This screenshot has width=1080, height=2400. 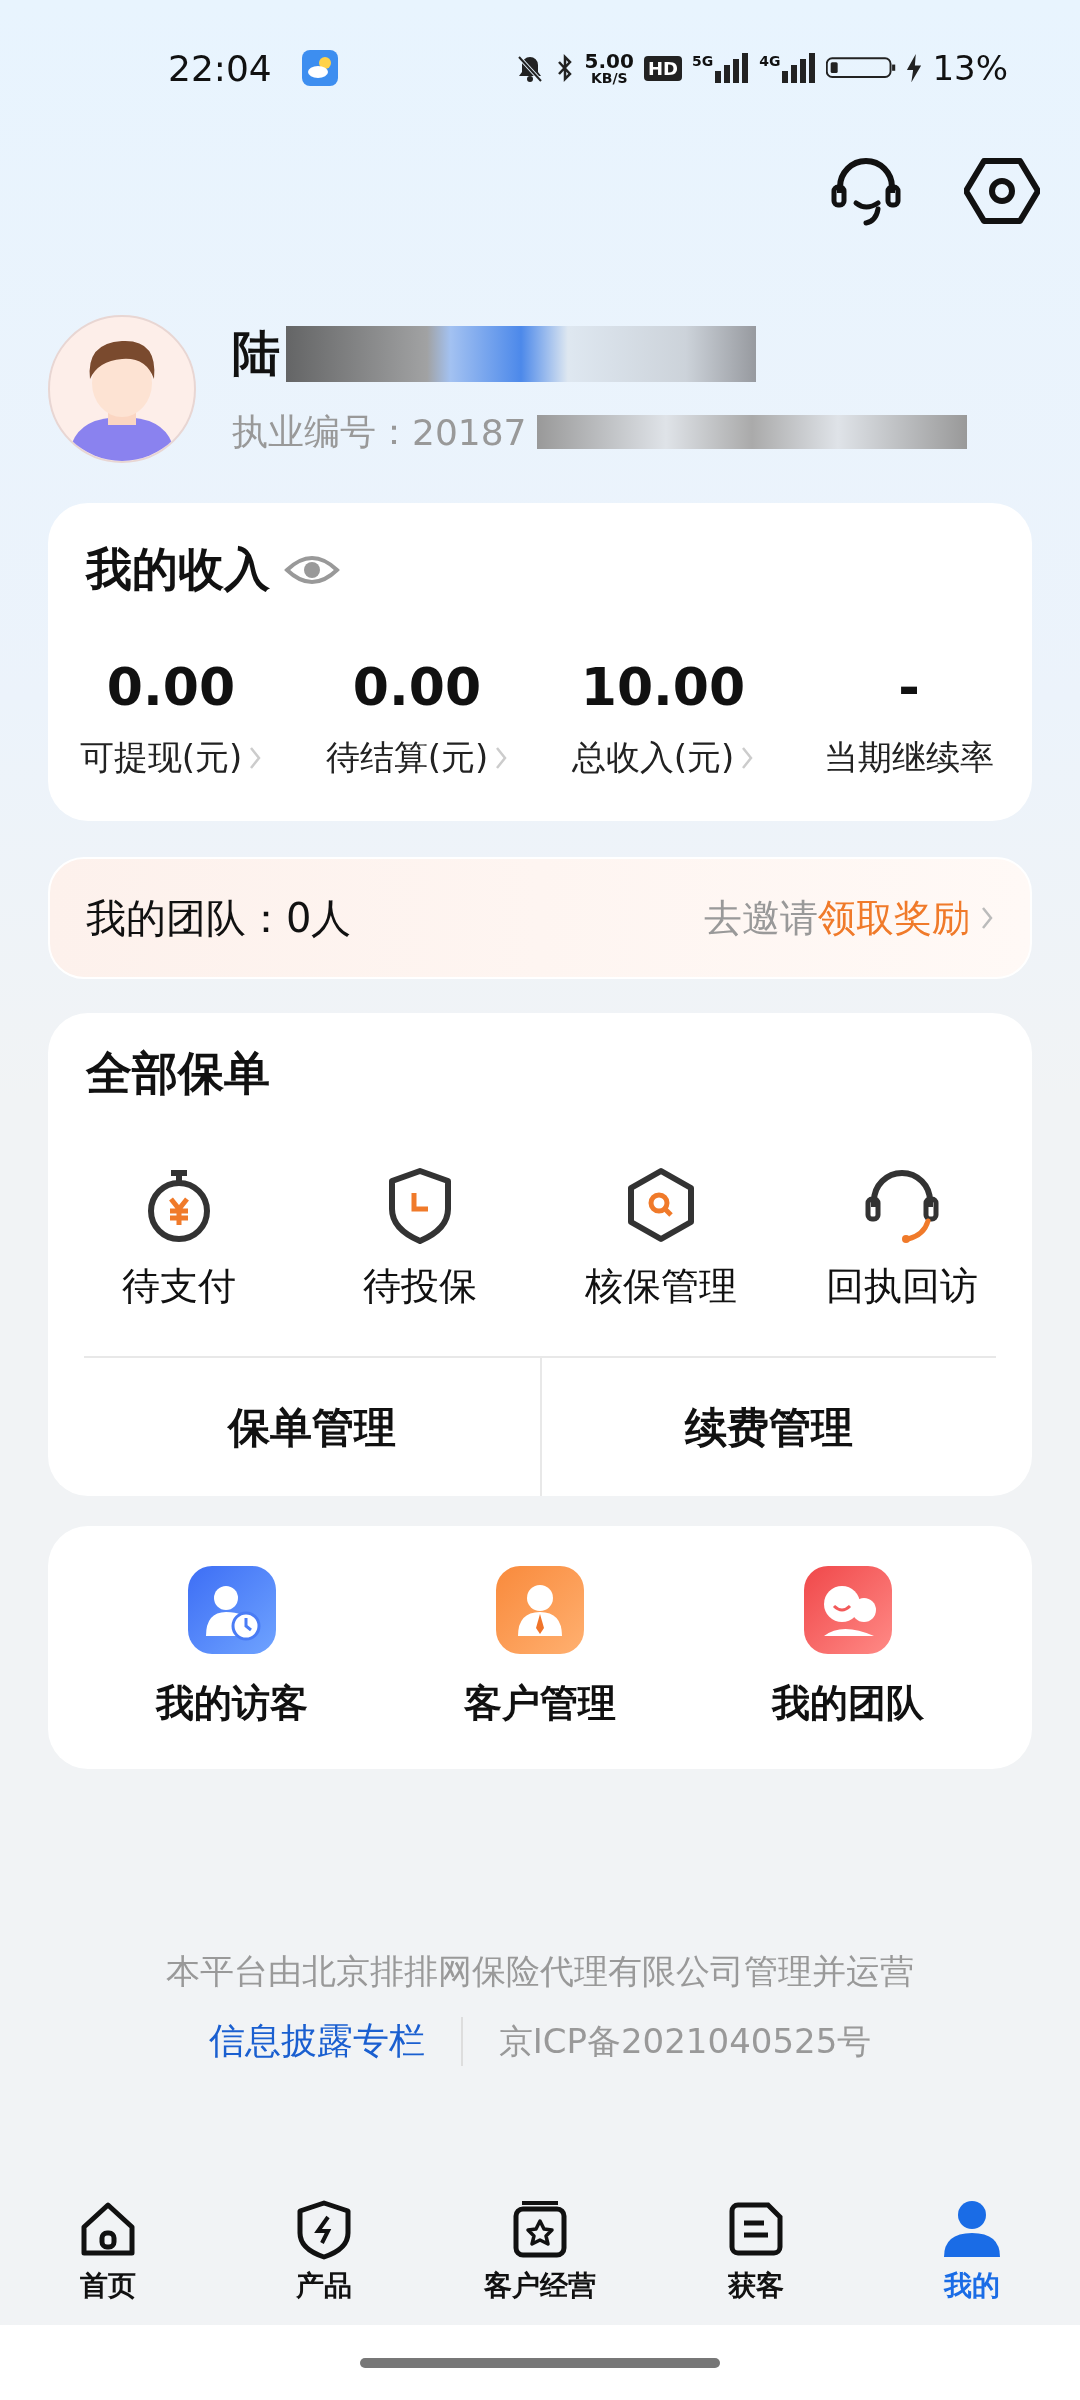 I want to click on person-clock-icon, so click(x=232, y=1610).